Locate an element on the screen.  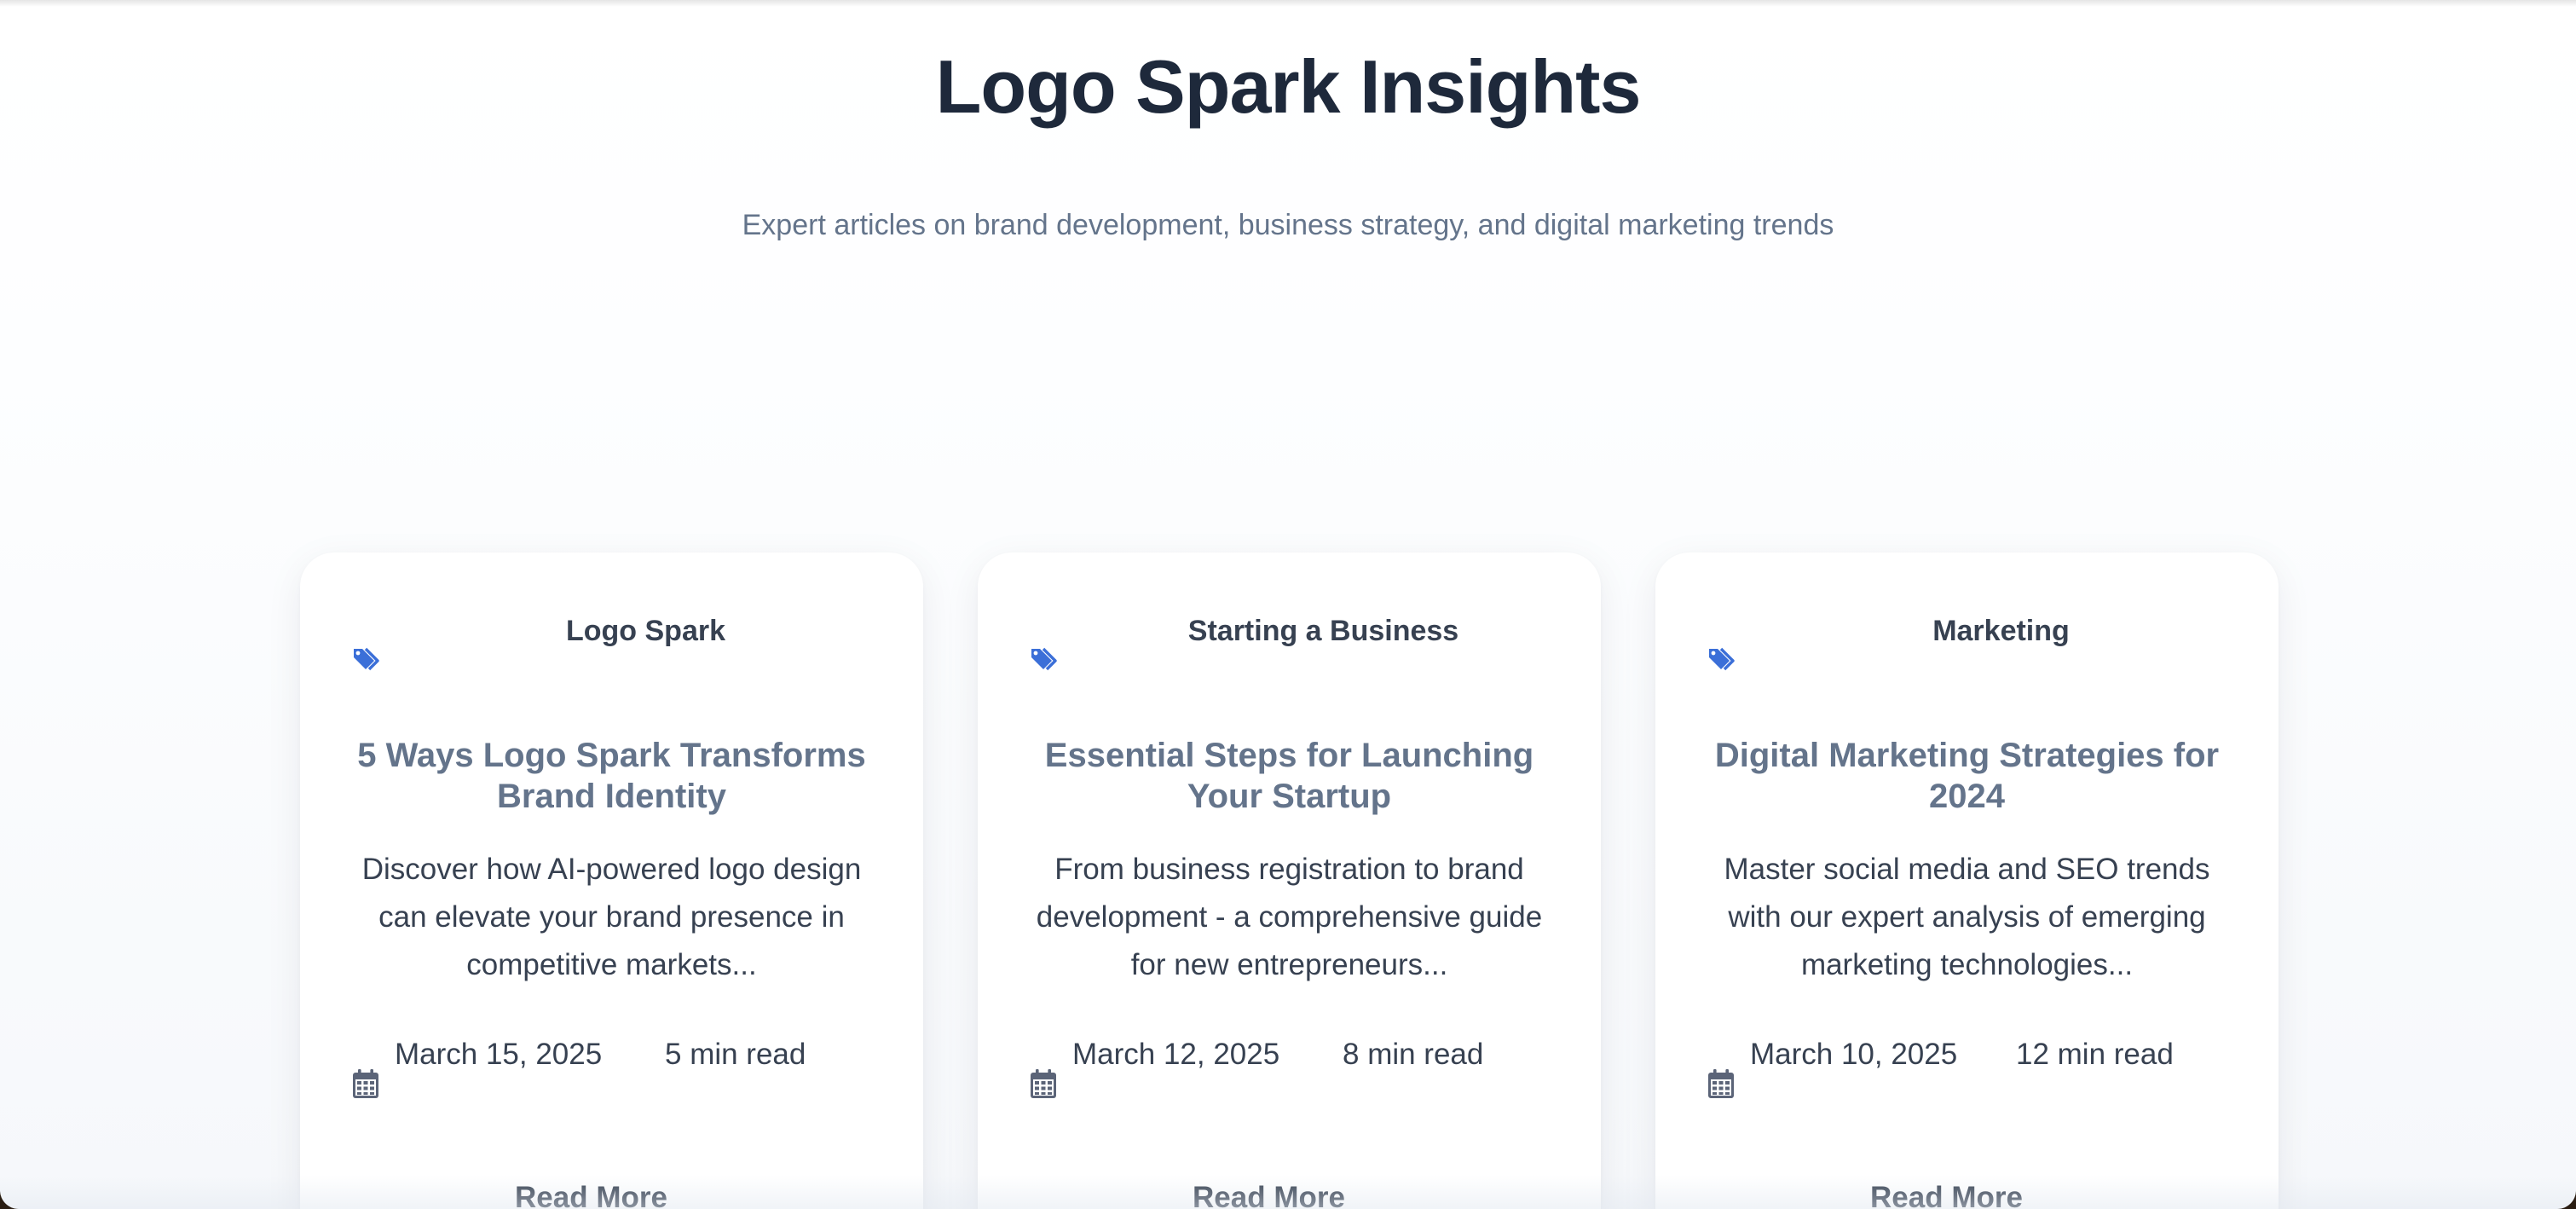
article-meta: March 12, 2025 8 min read is located at coordinates (1289, 1069).